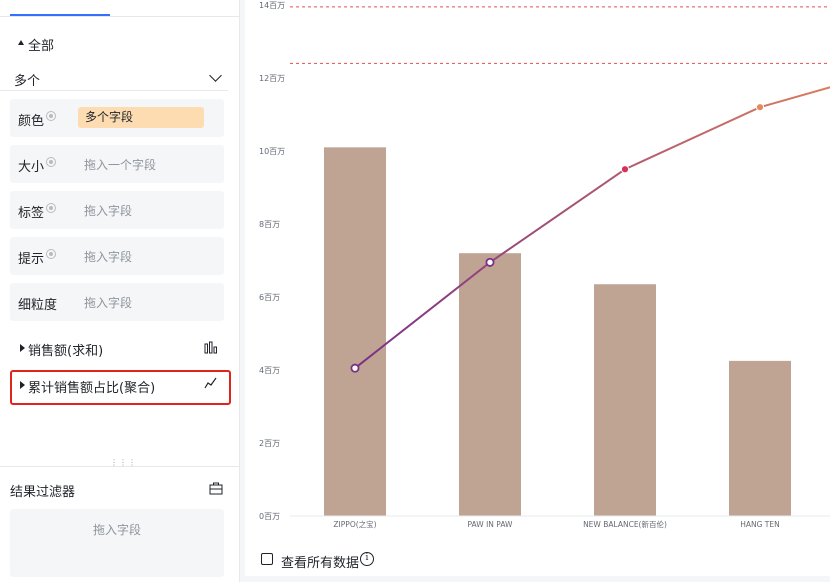 The image size is (830, 582). What do you see at coordinates (108, 303) in the screenshot?
I see `field-hint-granularity: 拖入字段` at bounding box center [108, 303].